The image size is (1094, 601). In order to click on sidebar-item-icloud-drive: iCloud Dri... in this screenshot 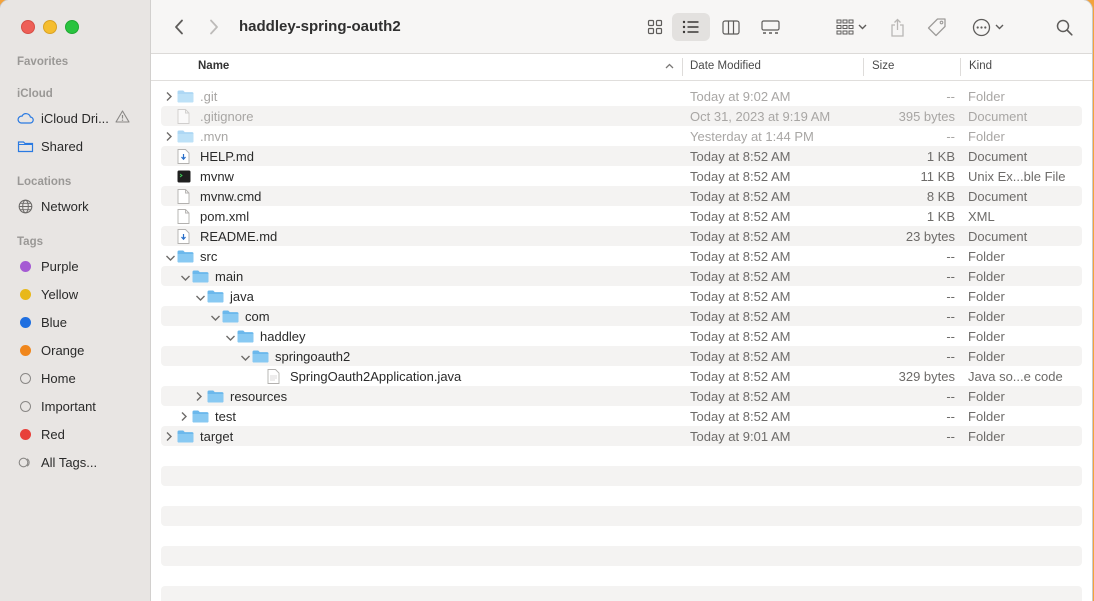, I will do `click(81, 118)`.